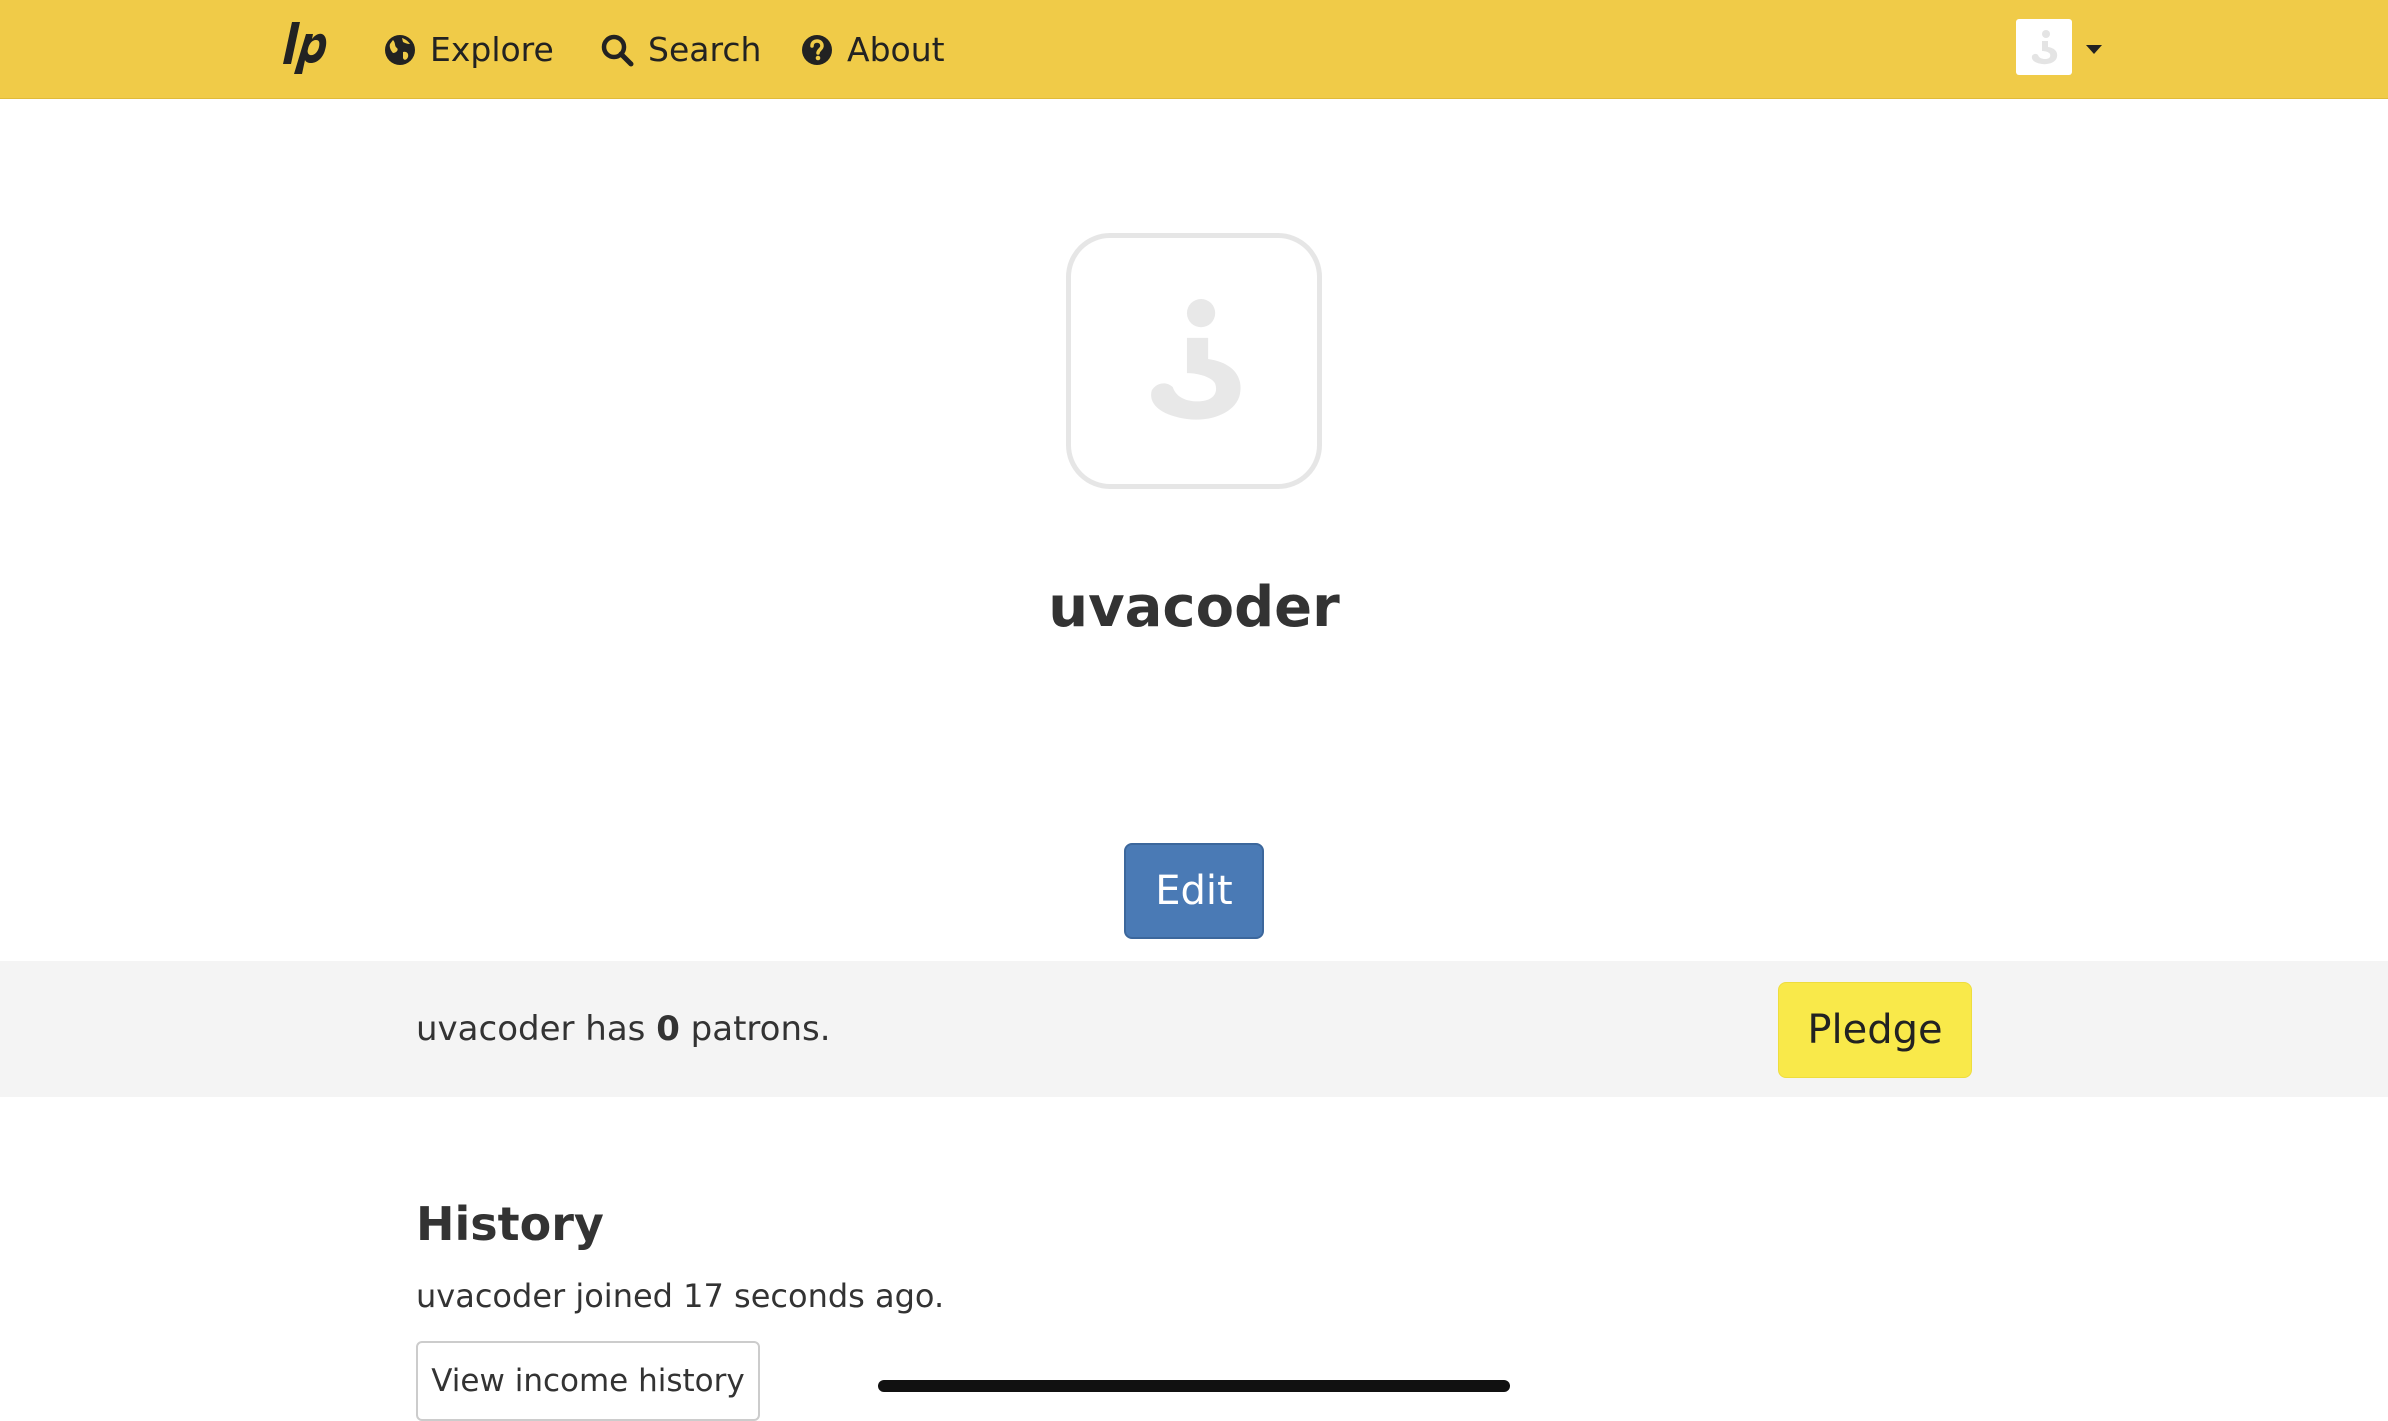 The image size is (2388, 1421). I want to click on top-navbar: Explore Search About, so click(1194, 49).